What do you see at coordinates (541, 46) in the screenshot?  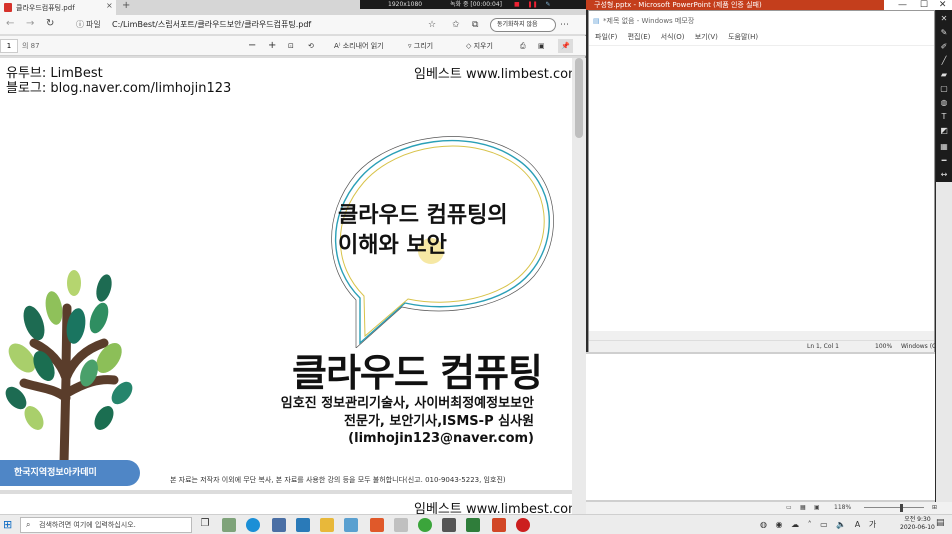 I see `save-icon: ▣` at bounding box center [541, 46].